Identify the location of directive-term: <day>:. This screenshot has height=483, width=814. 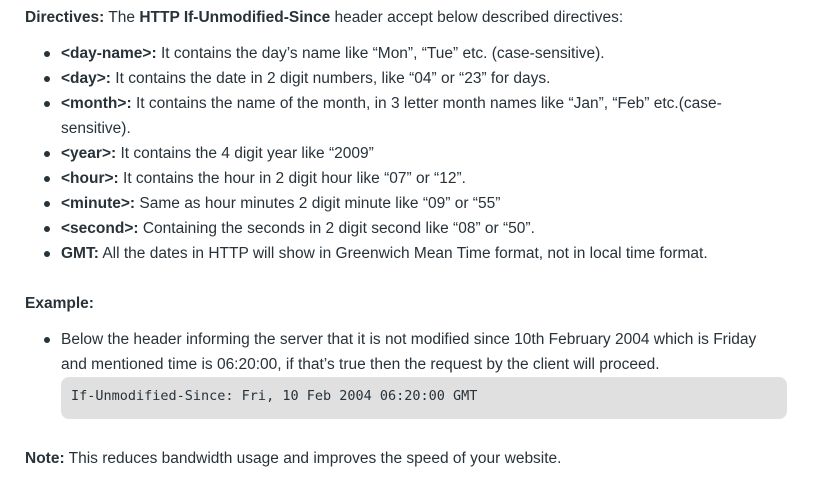
(86, 78).